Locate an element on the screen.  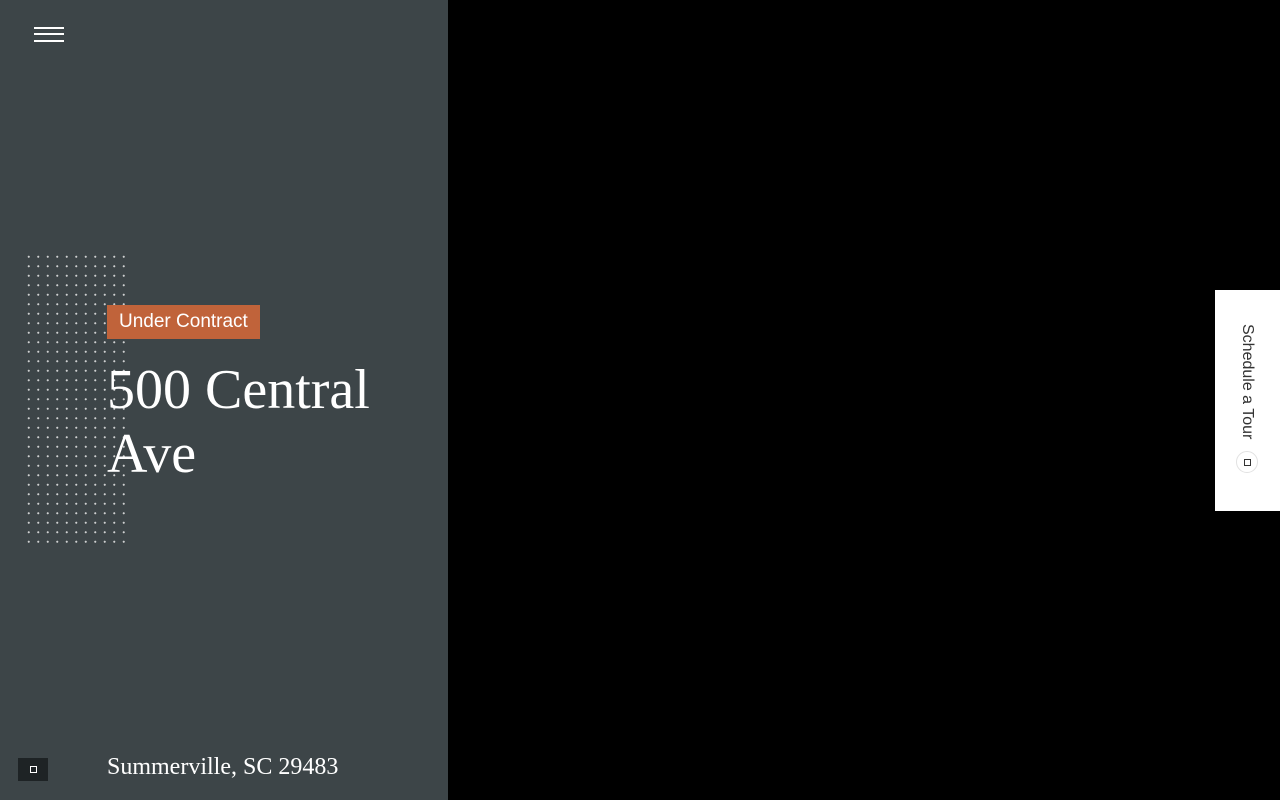
menu-bar-middle is located at coordinates (49, 34).